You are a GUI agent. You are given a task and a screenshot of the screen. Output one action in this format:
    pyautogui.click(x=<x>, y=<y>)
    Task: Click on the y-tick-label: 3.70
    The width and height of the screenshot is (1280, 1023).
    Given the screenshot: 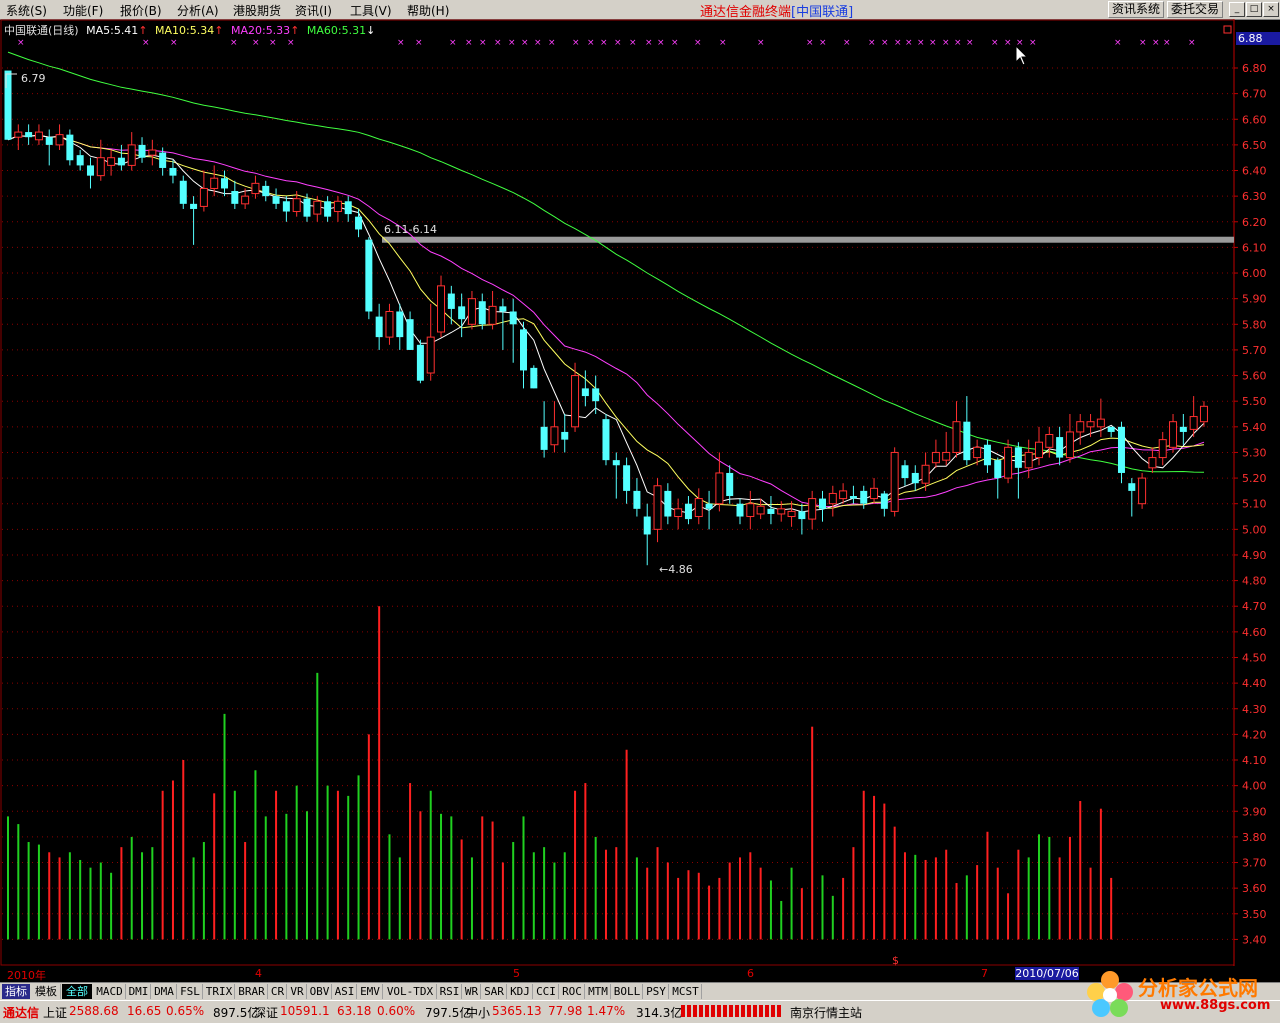 What is the action you would take?
    pyautogui.click(x=1254, y=863)
    